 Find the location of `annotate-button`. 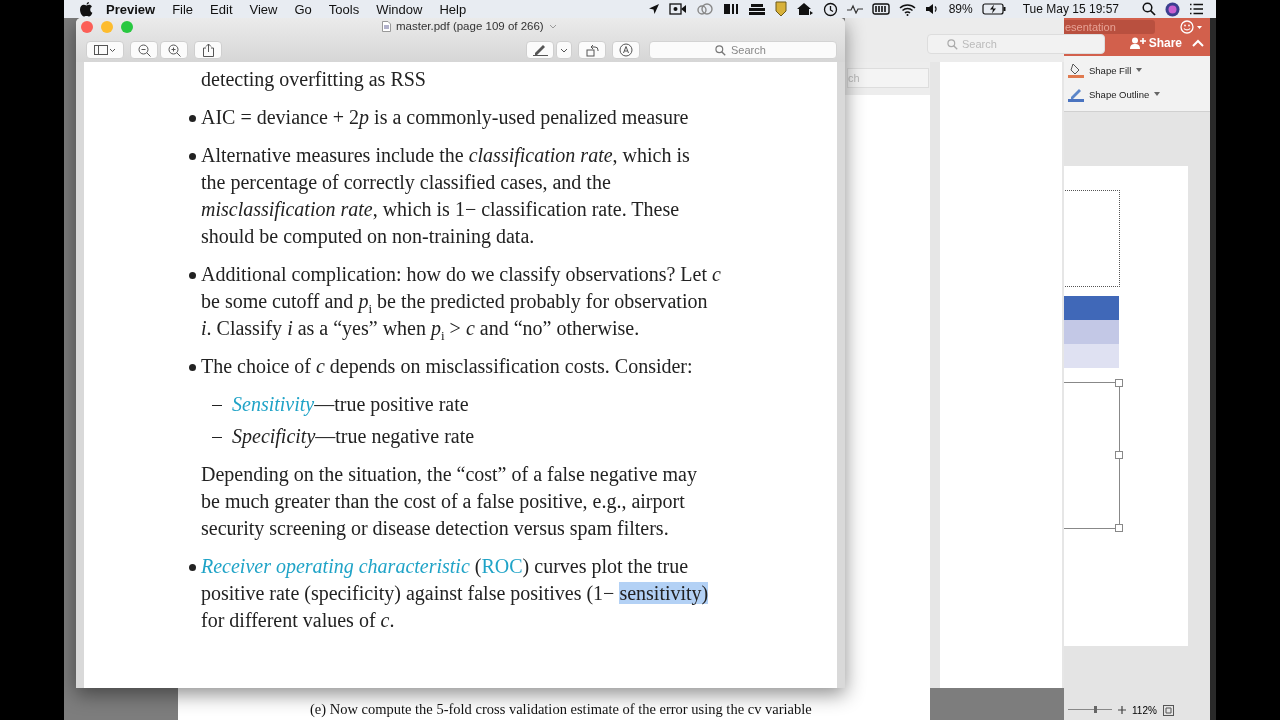

annotate-button is located at coordinates (626, 50).